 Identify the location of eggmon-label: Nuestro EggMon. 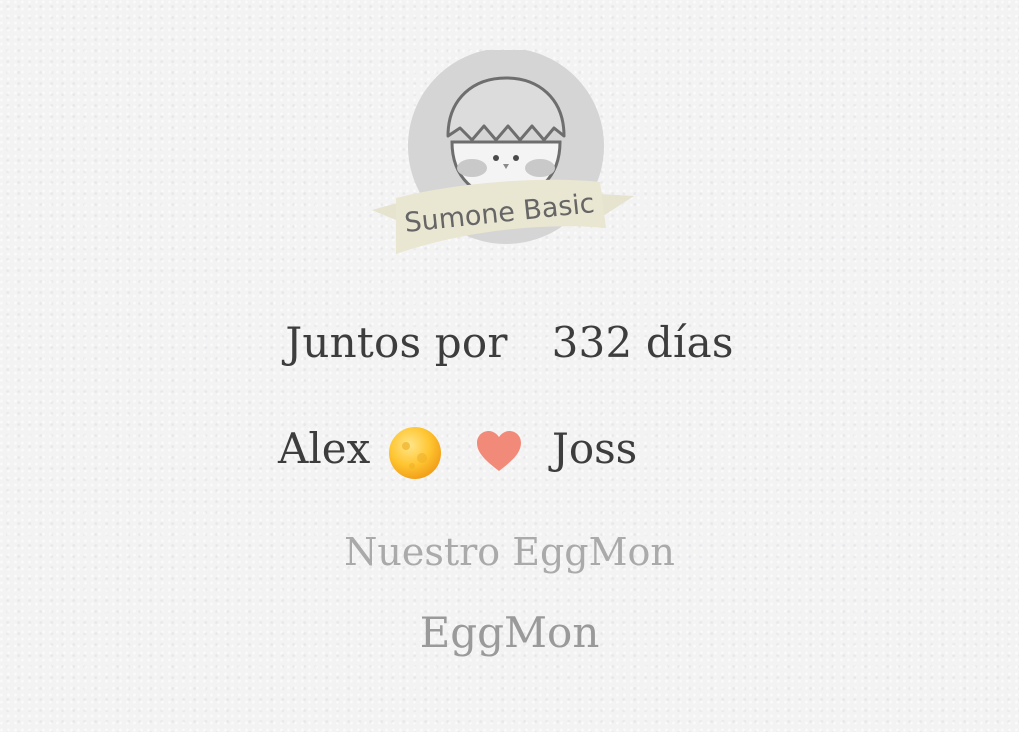
(509, 552).